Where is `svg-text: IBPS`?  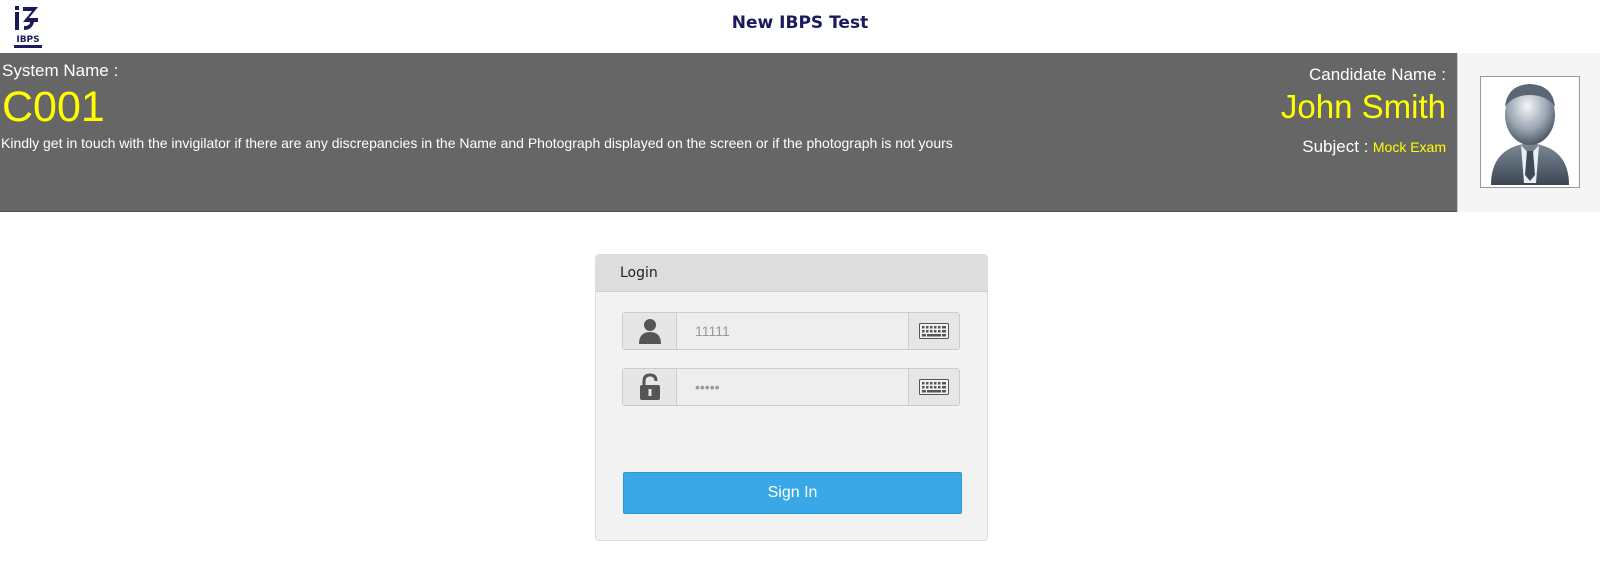
svg-text: IBPS is located at coordinates (27, 40).